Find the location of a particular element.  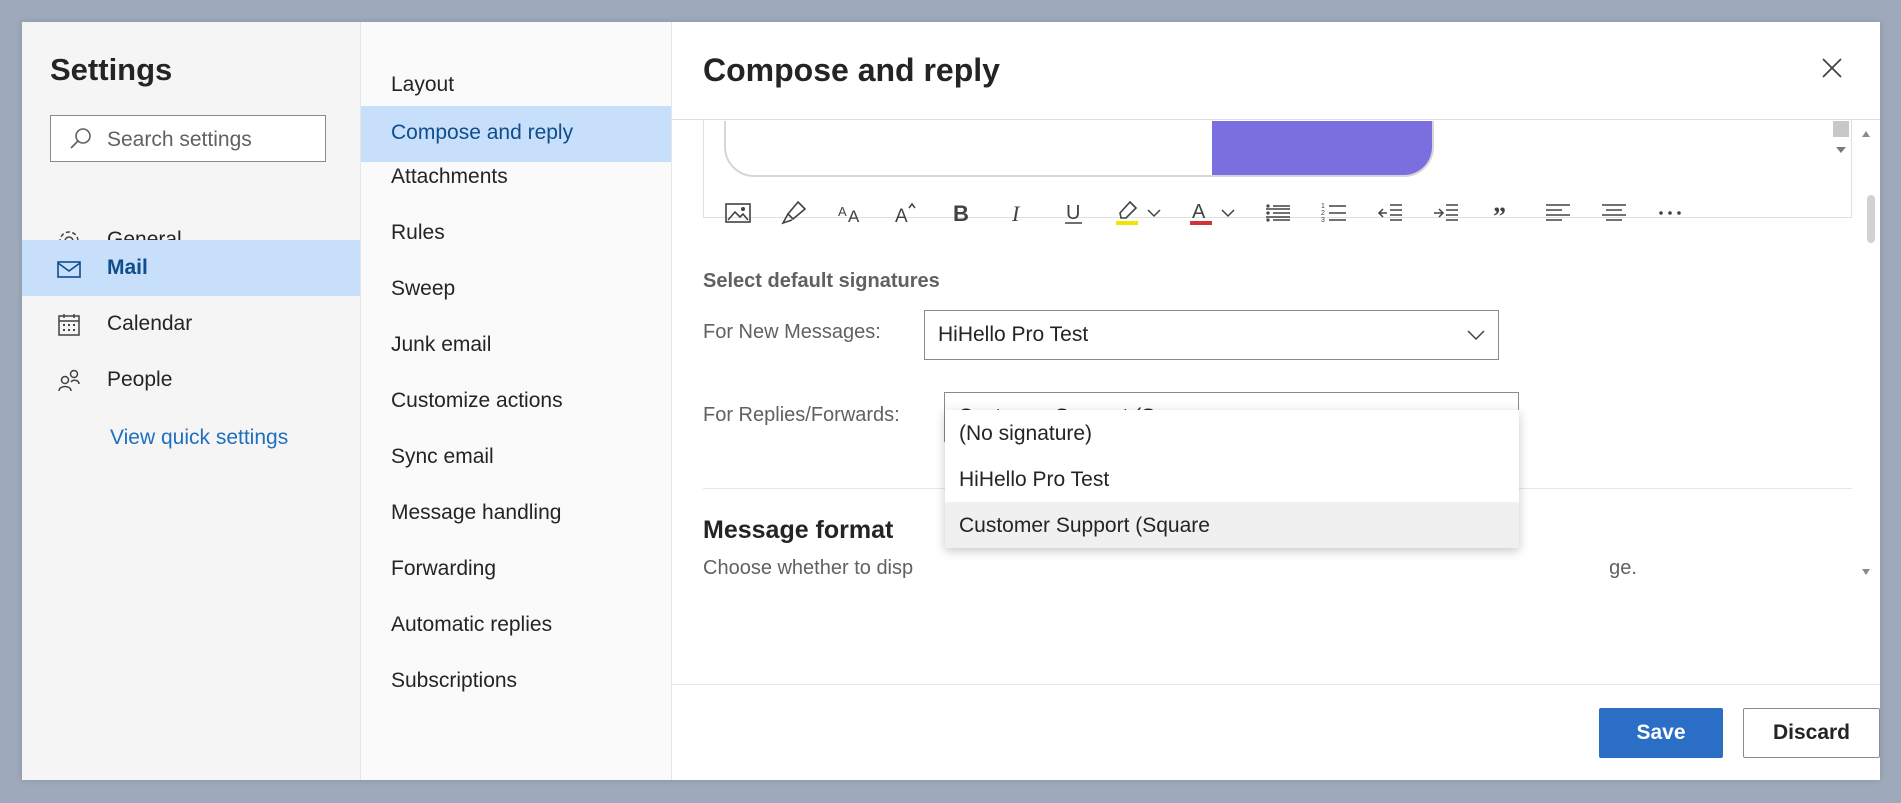

dropdown-option-customer-support: Customer Support (Square is located at coordinates (1232, 525).